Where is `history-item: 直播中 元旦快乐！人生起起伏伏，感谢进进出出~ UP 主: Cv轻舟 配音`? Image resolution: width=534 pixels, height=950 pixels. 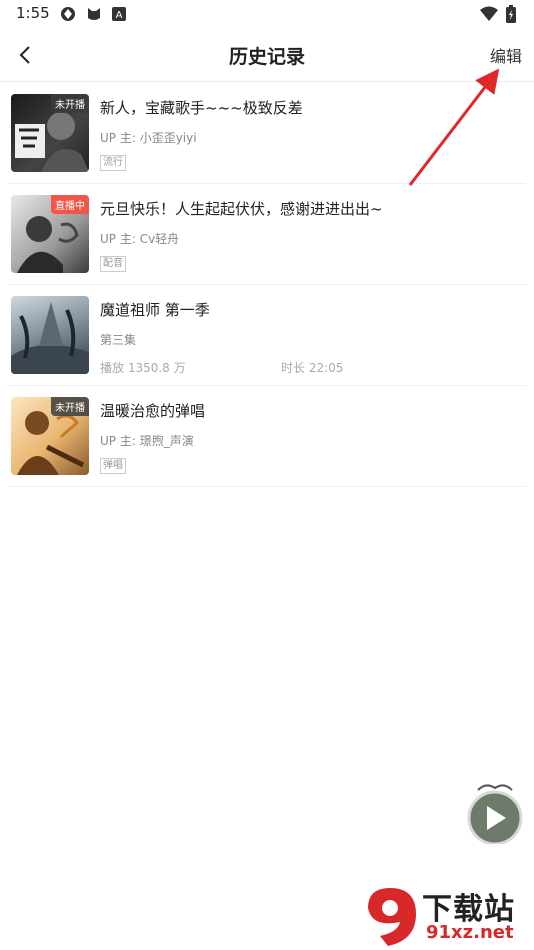 history-item: 直播中 元旦快乐！人生起起伏伏，感谢进进出出~ UP 主: Cv轻舟 配音 is located at coordinates (267, 234).